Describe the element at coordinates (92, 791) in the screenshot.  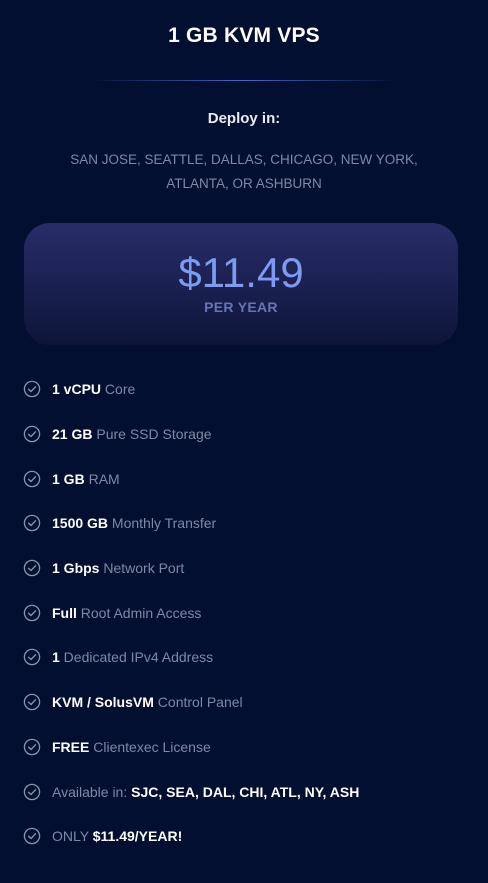
I see `feature-prefix: Available in:` at that location.